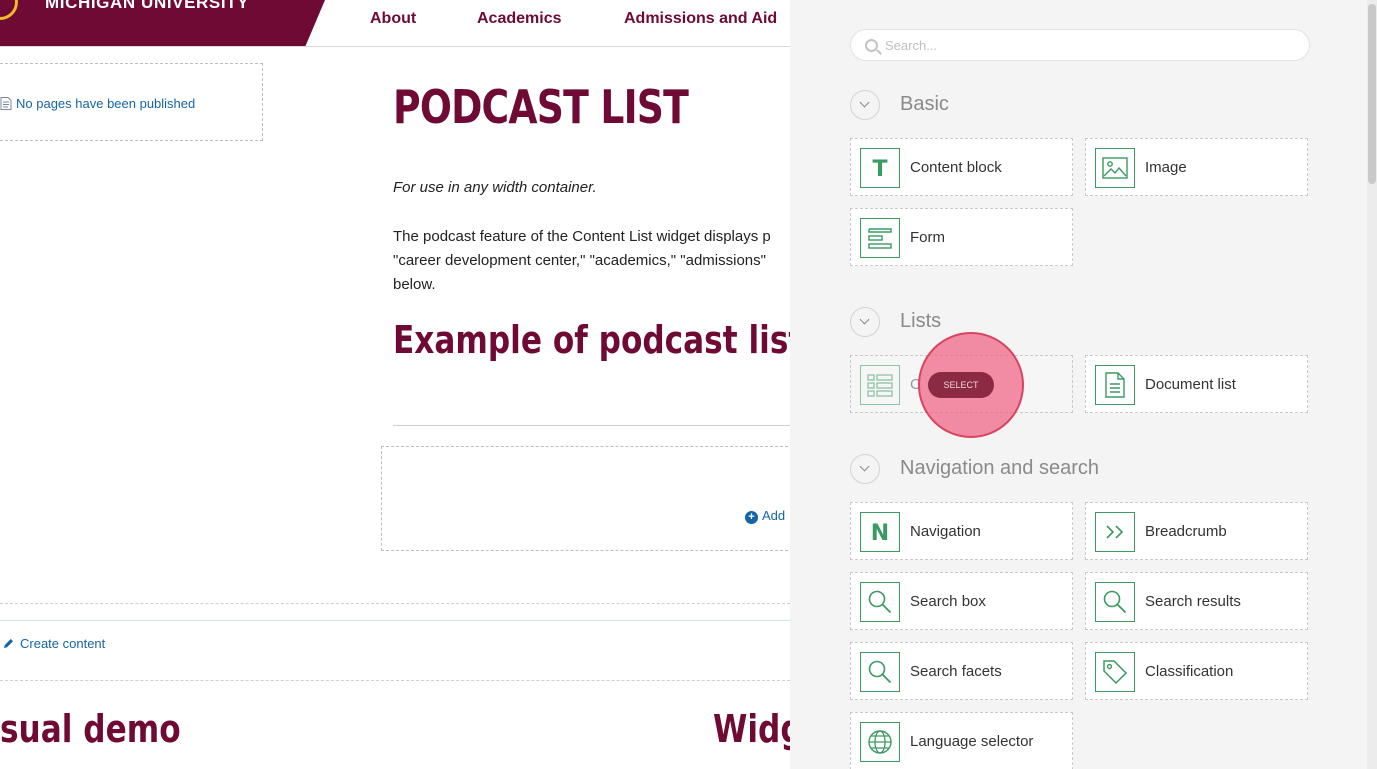 This screenshot has width=1377, height=769. Describe the element at coordinates (106, 103) in the screenshot. I see `no-pages-label: No pages have been published` at that location.